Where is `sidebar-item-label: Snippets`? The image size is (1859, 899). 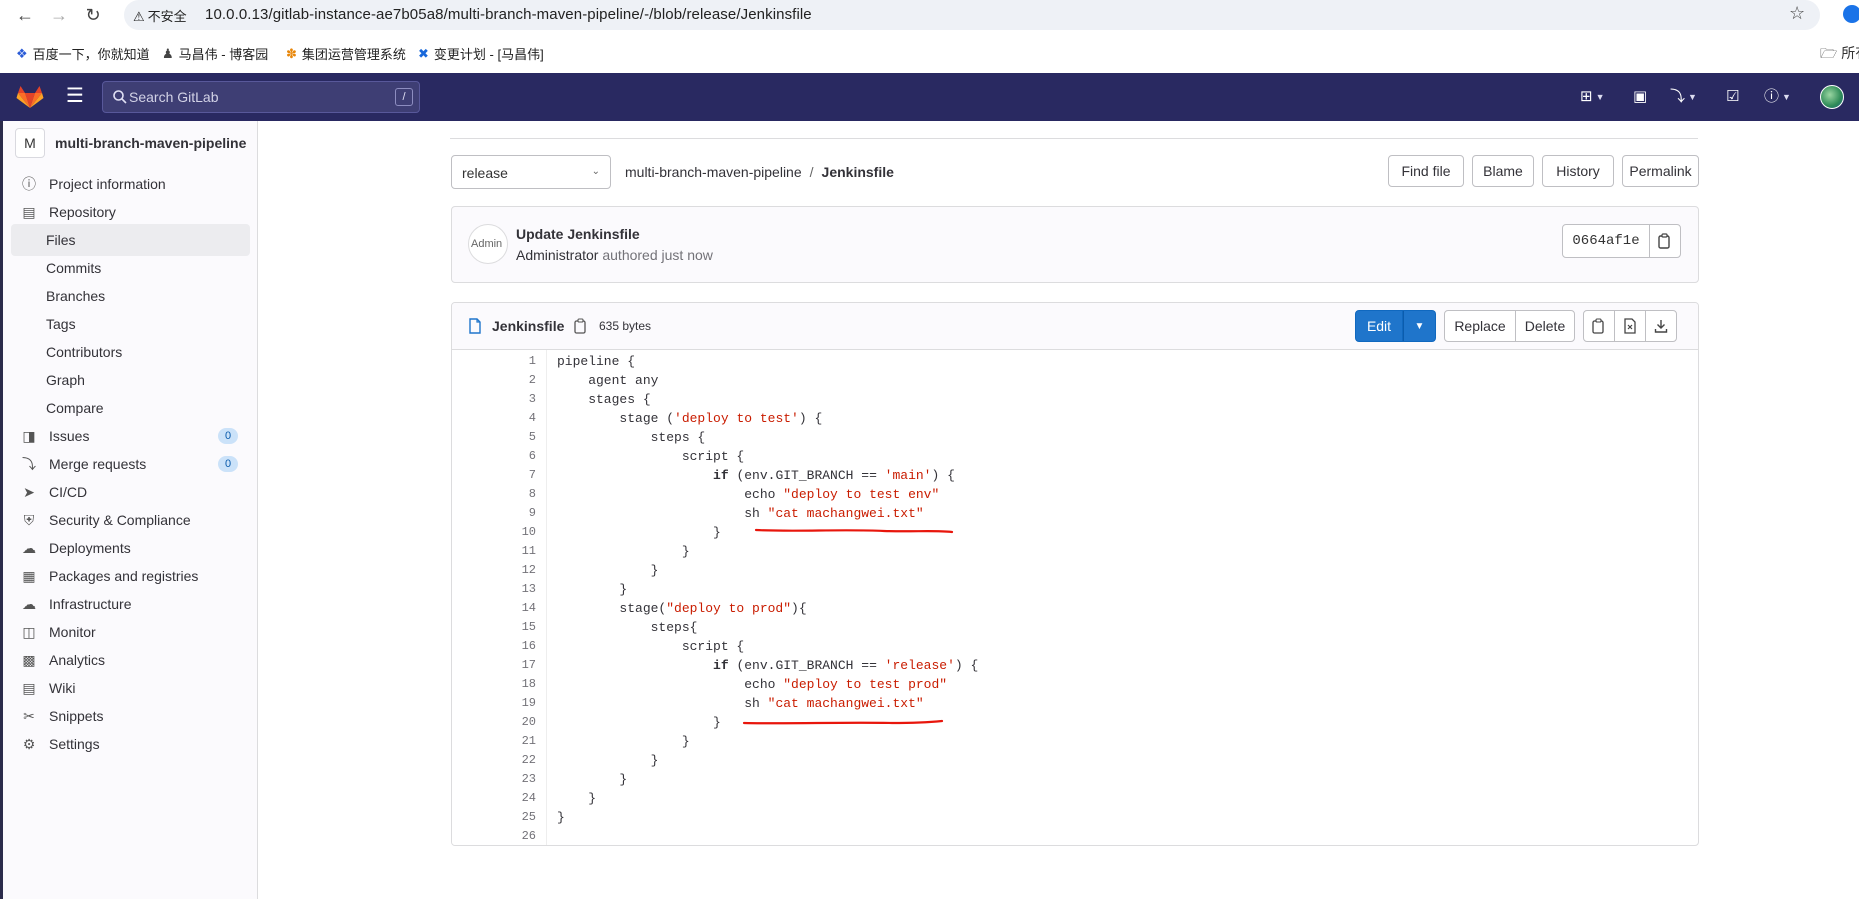
sidebar-item-label: Snippets is located at coordinates (76, 716).